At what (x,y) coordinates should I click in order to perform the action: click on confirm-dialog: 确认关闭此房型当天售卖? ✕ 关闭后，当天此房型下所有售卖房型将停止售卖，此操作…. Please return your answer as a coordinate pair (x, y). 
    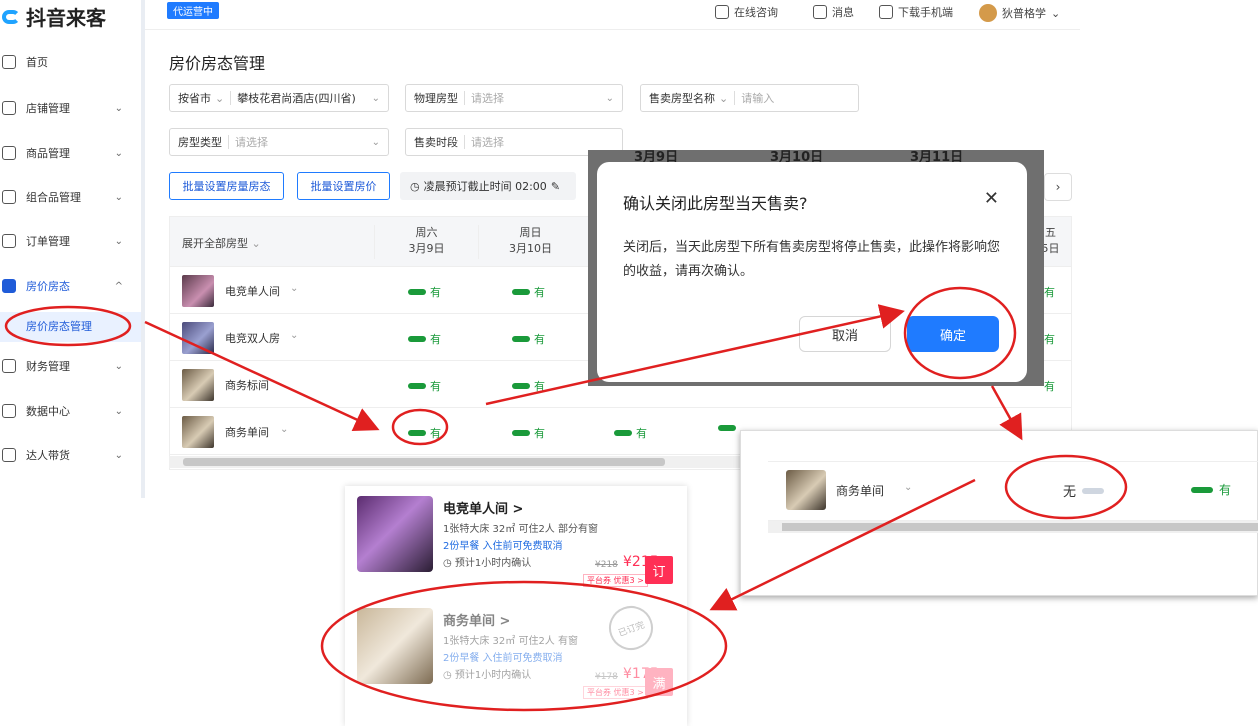
    Looking at the image, I should click on (812, 272).